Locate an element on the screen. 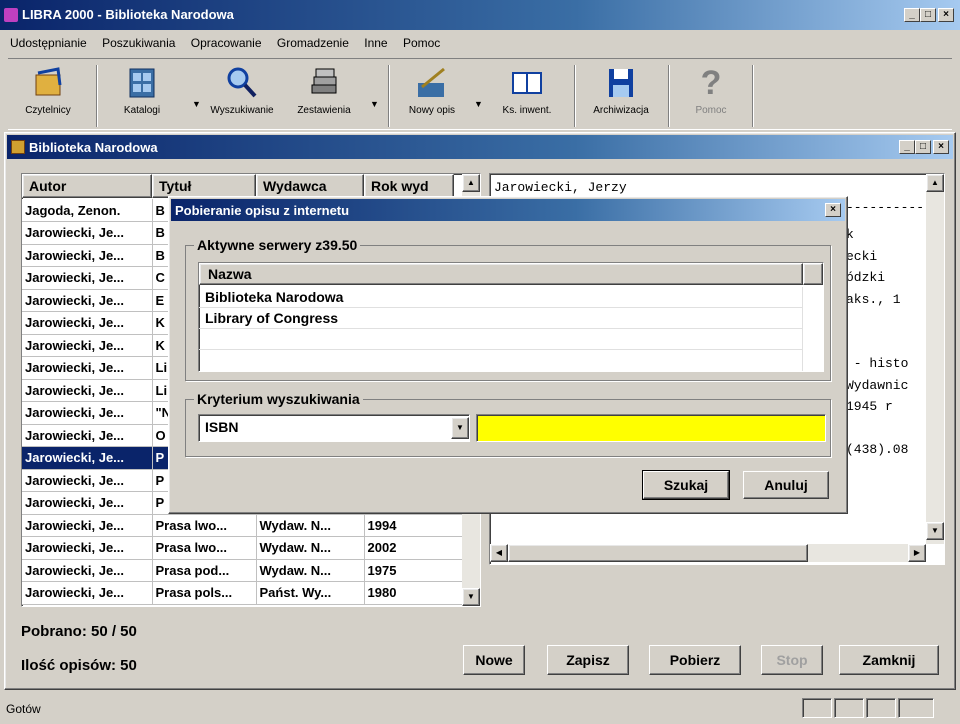 This screenshot has height=724, width=960. servers-legend: Aktywne serwery z39.50 is located at coordinates (277, 245).